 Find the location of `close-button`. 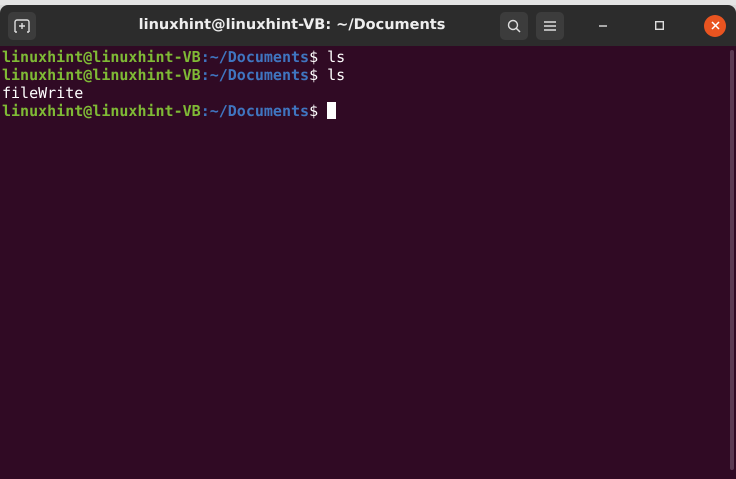

close-button is located at coordinates (715, 25).